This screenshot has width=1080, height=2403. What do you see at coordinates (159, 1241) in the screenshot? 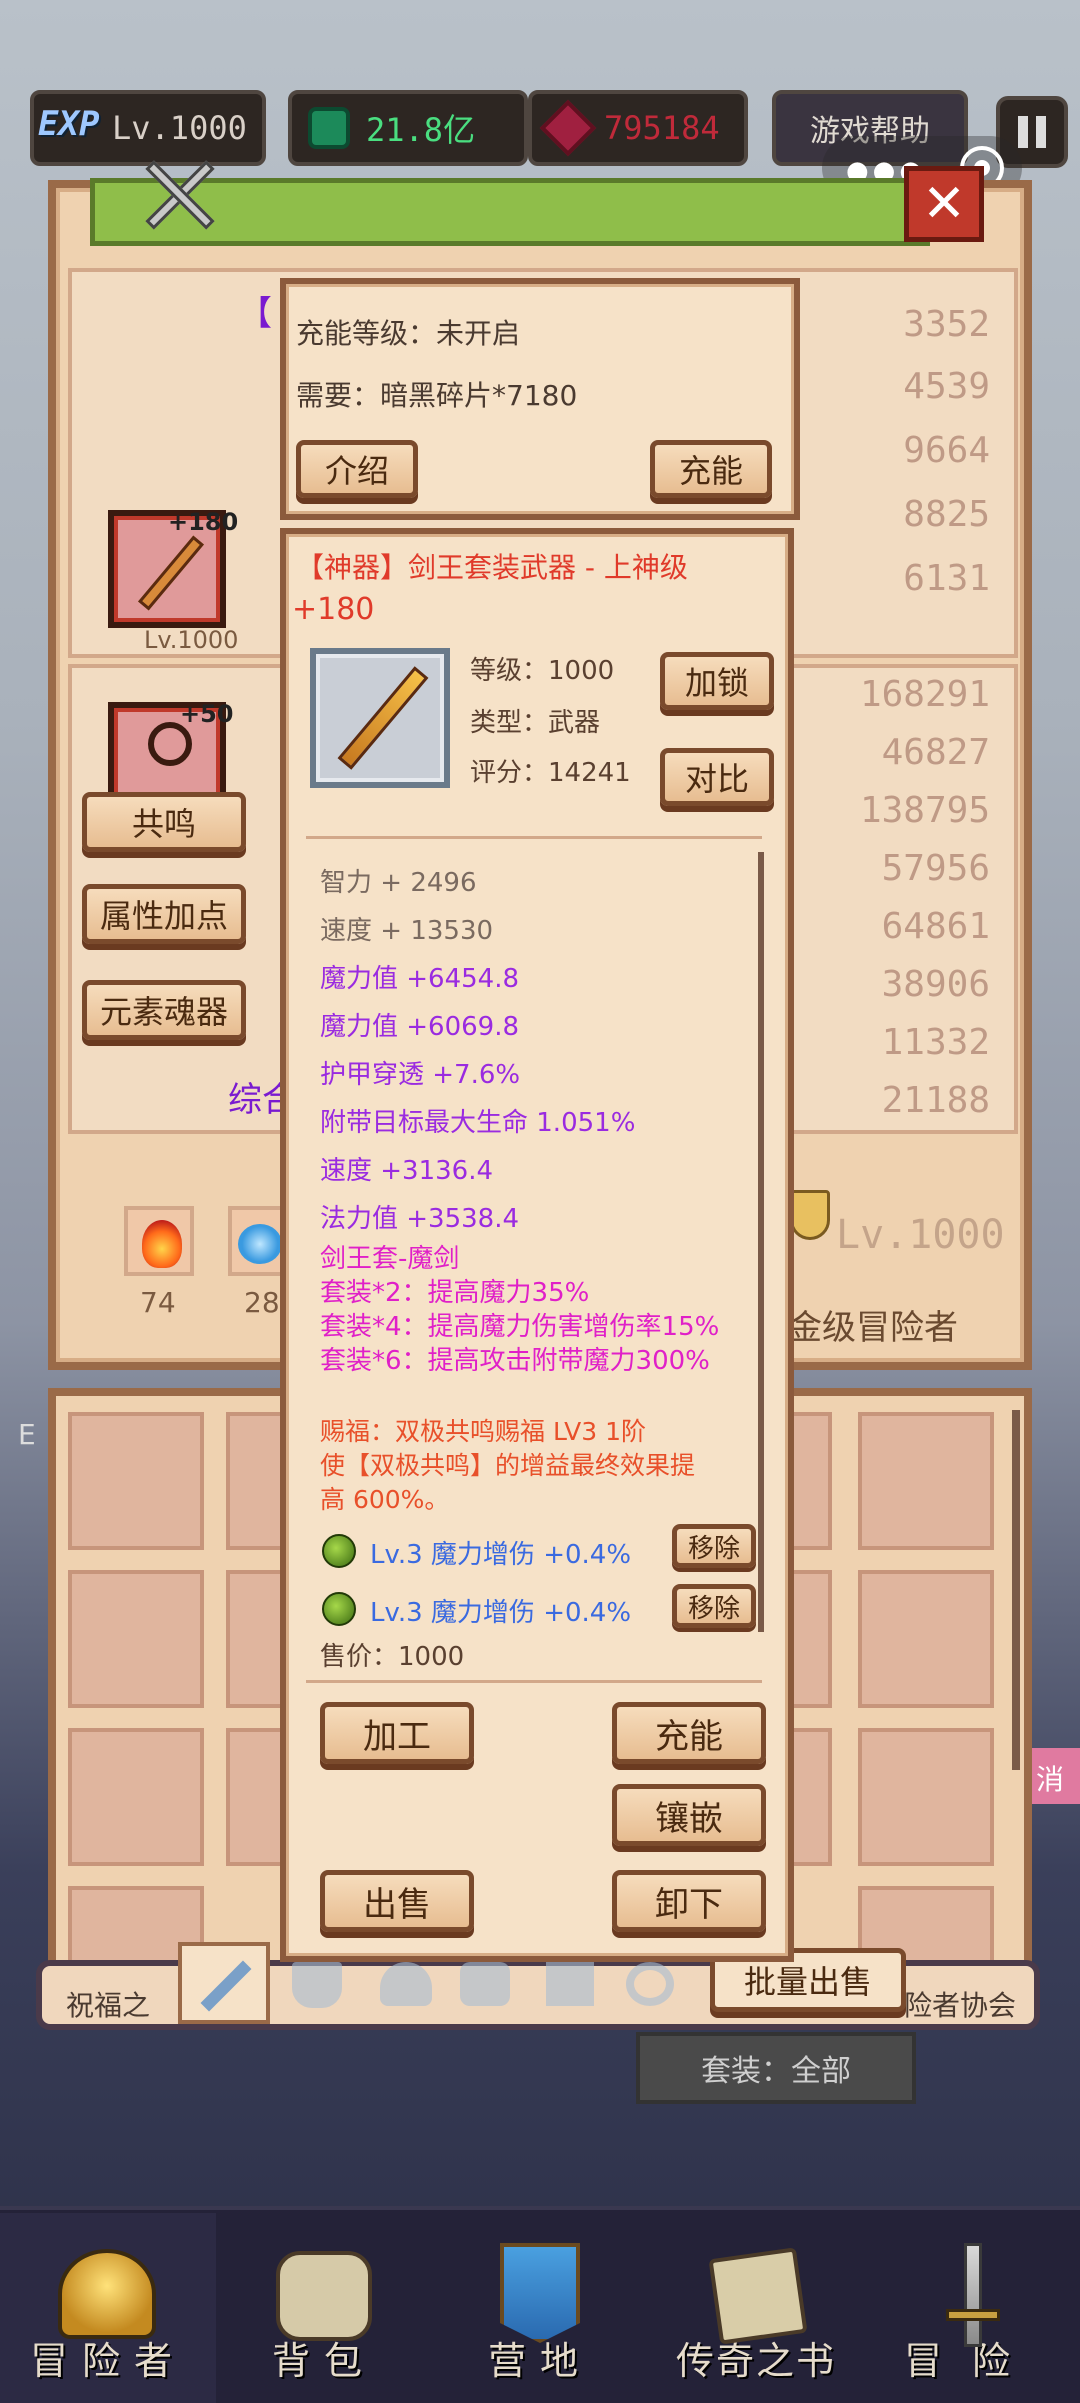
I see `fire-element-icon` at bounding box center [159, 1241].